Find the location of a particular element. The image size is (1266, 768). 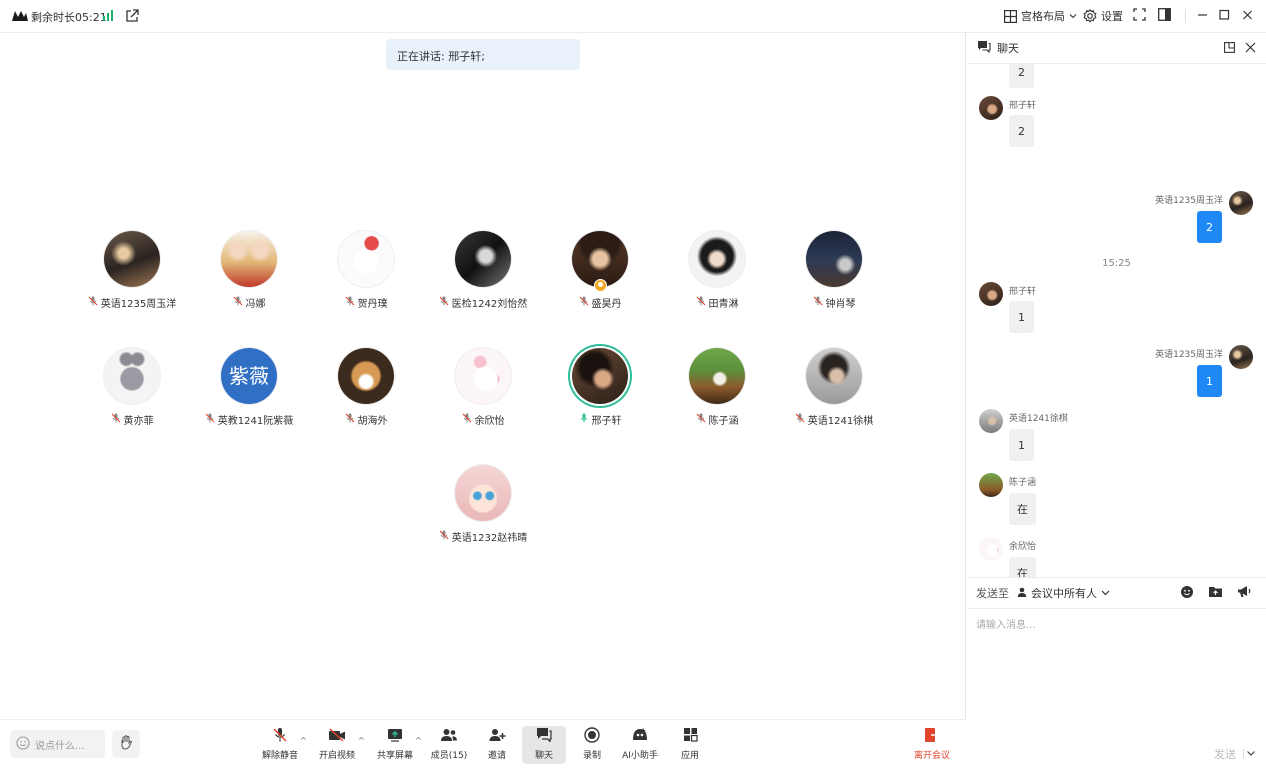

remaining-time: 剩余时长05:21 is located at coordinates (69, 17).